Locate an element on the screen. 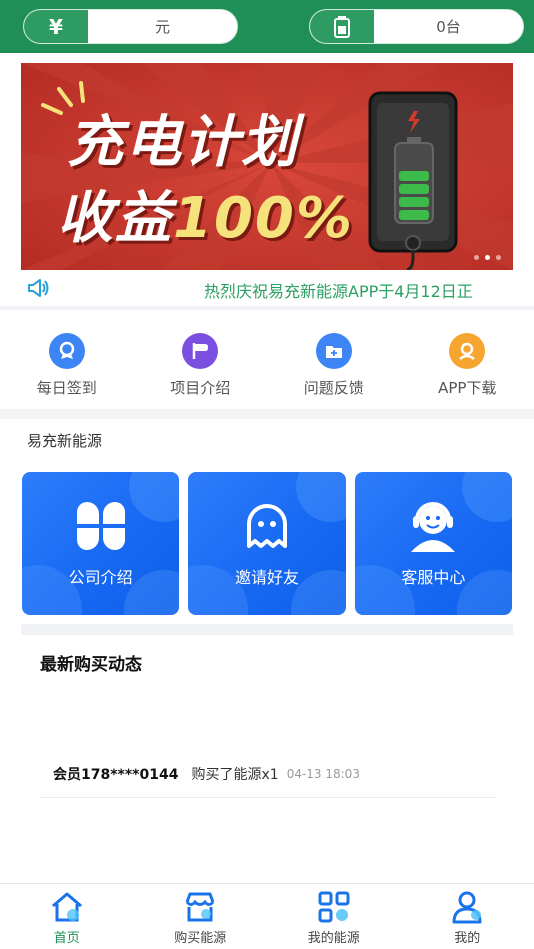 The height and width of the screenshot is (949, 534). quick-item-feedback: 问题反馈 is located at coordinates (334, 360).